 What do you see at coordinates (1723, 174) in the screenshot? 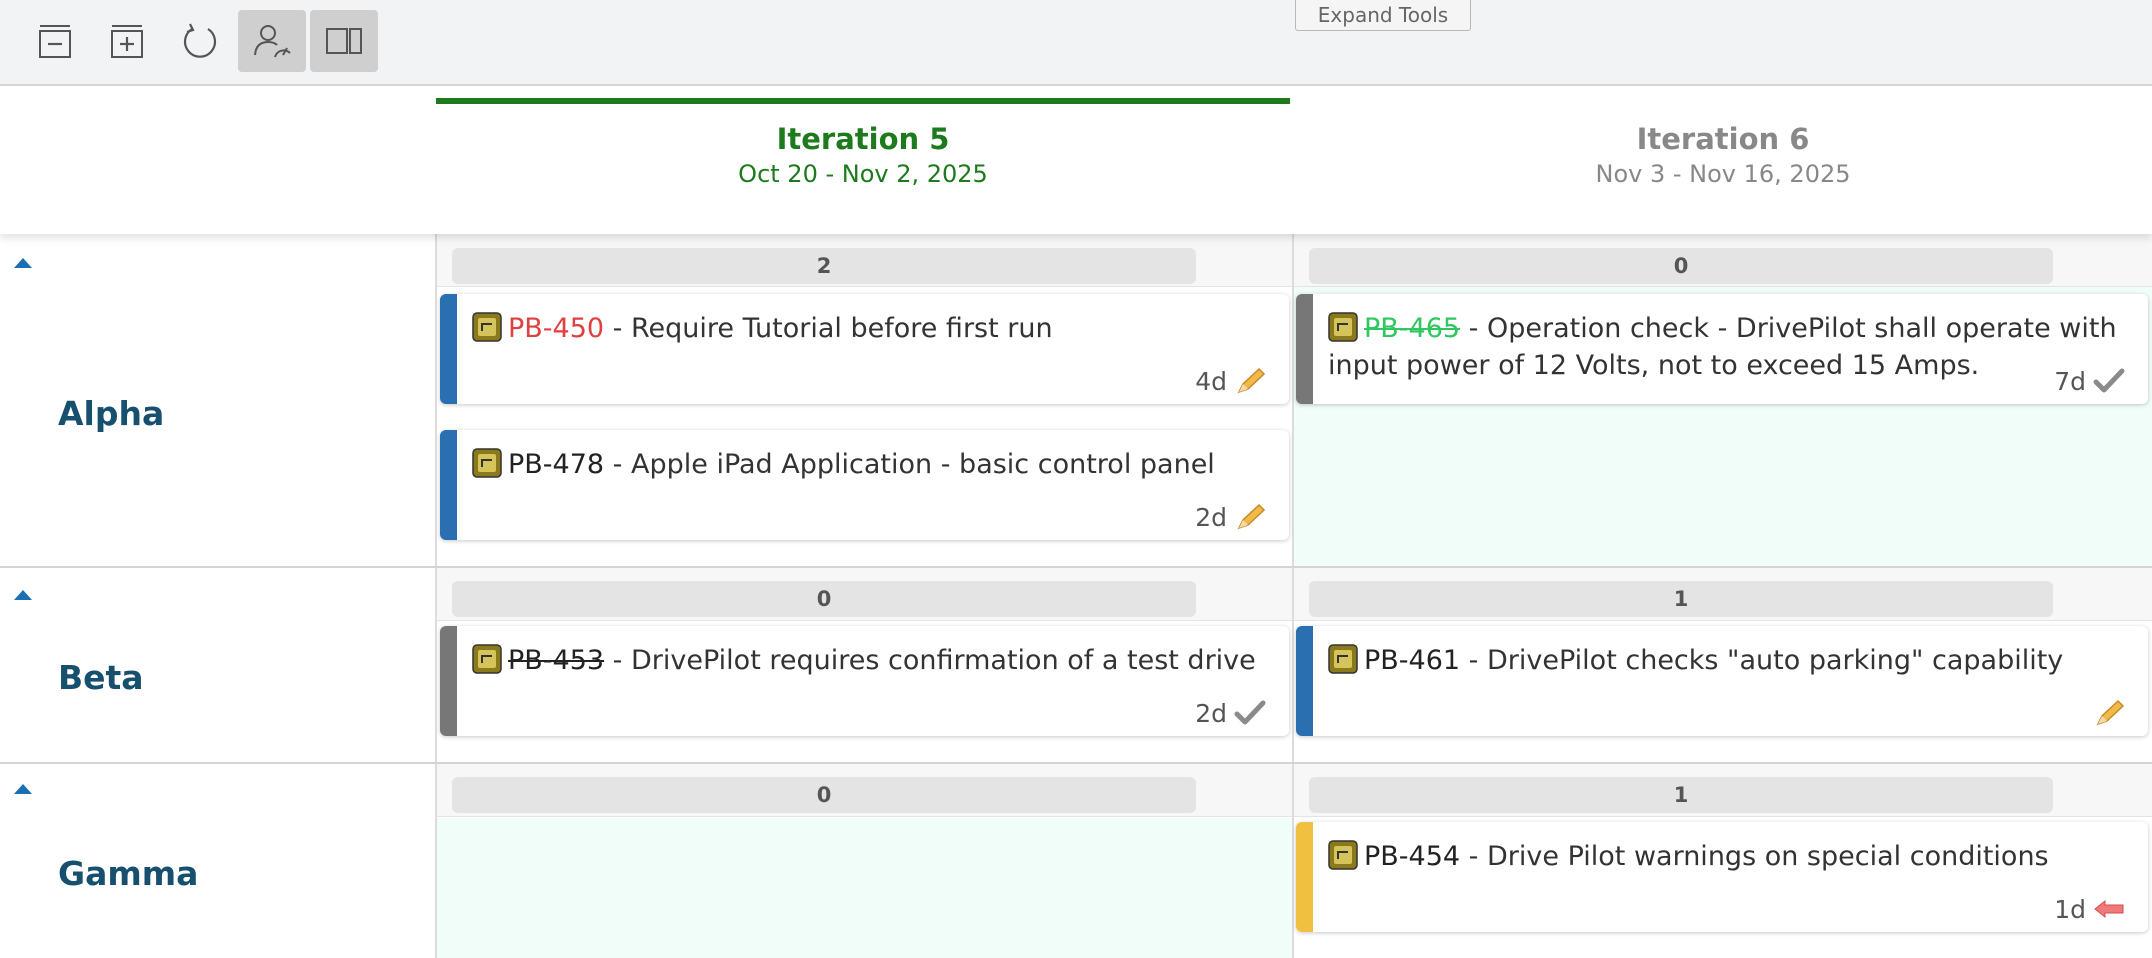
I see `iteration-dates: Nov 3 - Nov 16, 2025` at bounding box center [1723, 174].